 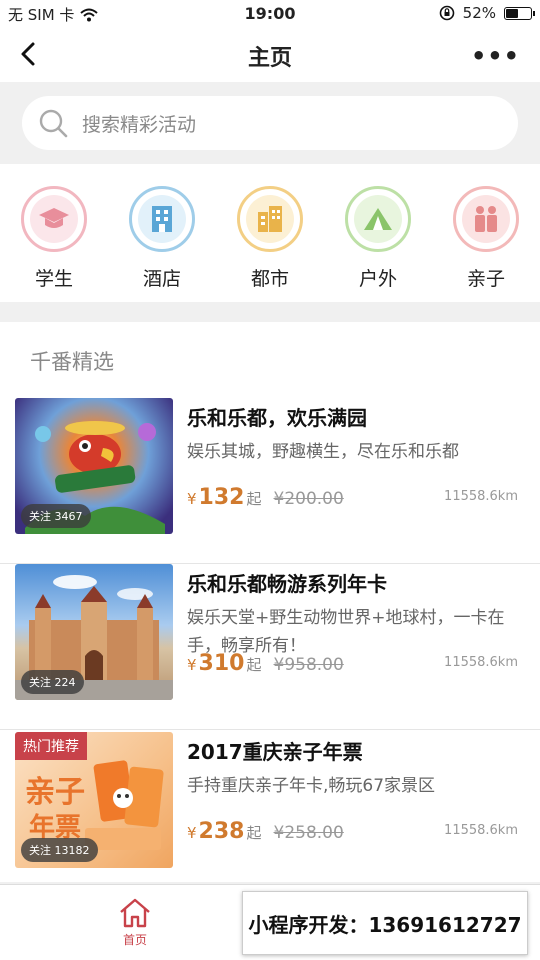 I want to click on search-placeholder: 搜索精彩活动, so click(x=139, y=124).